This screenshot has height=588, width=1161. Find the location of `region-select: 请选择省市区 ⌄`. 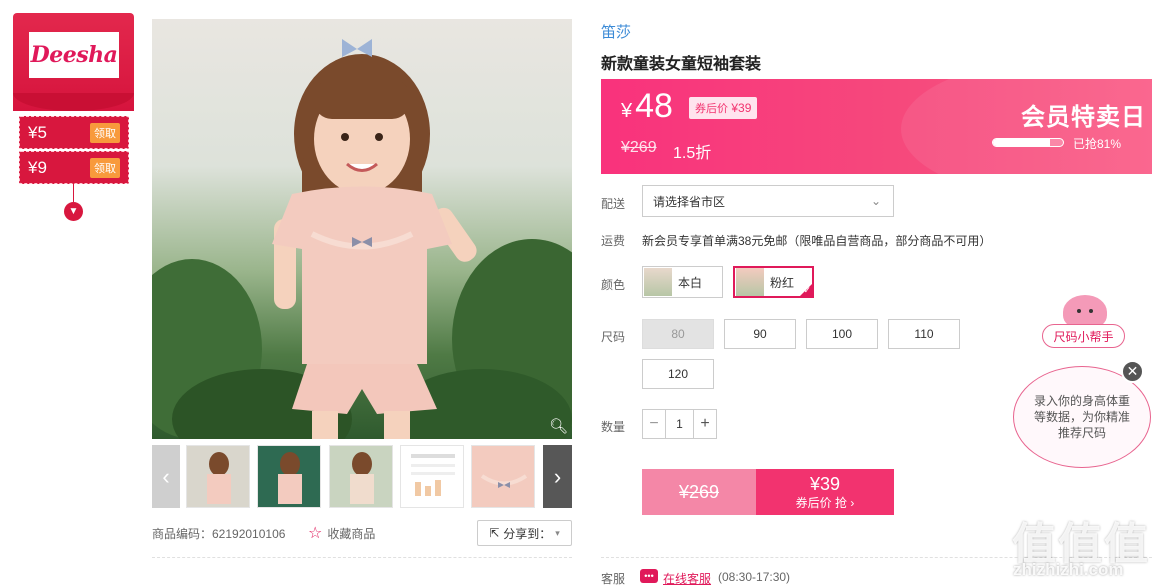

region-select: 请选择省市区 ⌄ is located at coordinates (768, 201).